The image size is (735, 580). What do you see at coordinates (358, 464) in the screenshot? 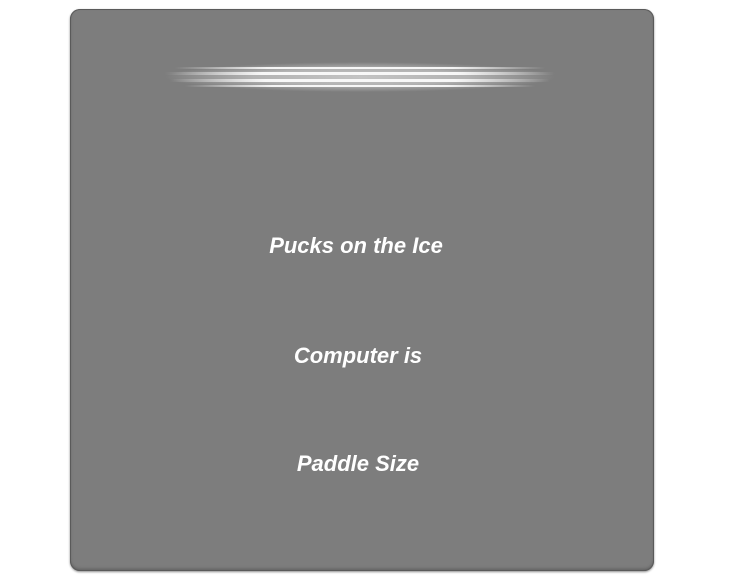
I see `paddle-size-option: Paddle Size` at bounding box center [358, 464].